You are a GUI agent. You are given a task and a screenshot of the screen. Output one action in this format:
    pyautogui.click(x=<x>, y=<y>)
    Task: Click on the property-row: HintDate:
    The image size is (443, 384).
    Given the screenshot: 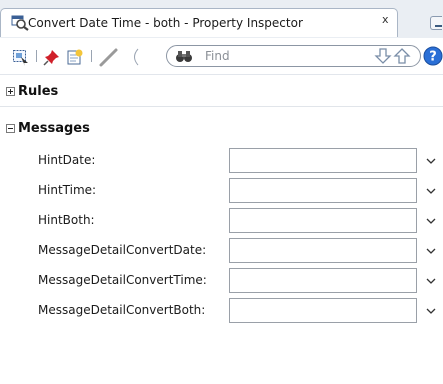 What is the action you would take?
    pyautogui.click(x=221, y=160)
    